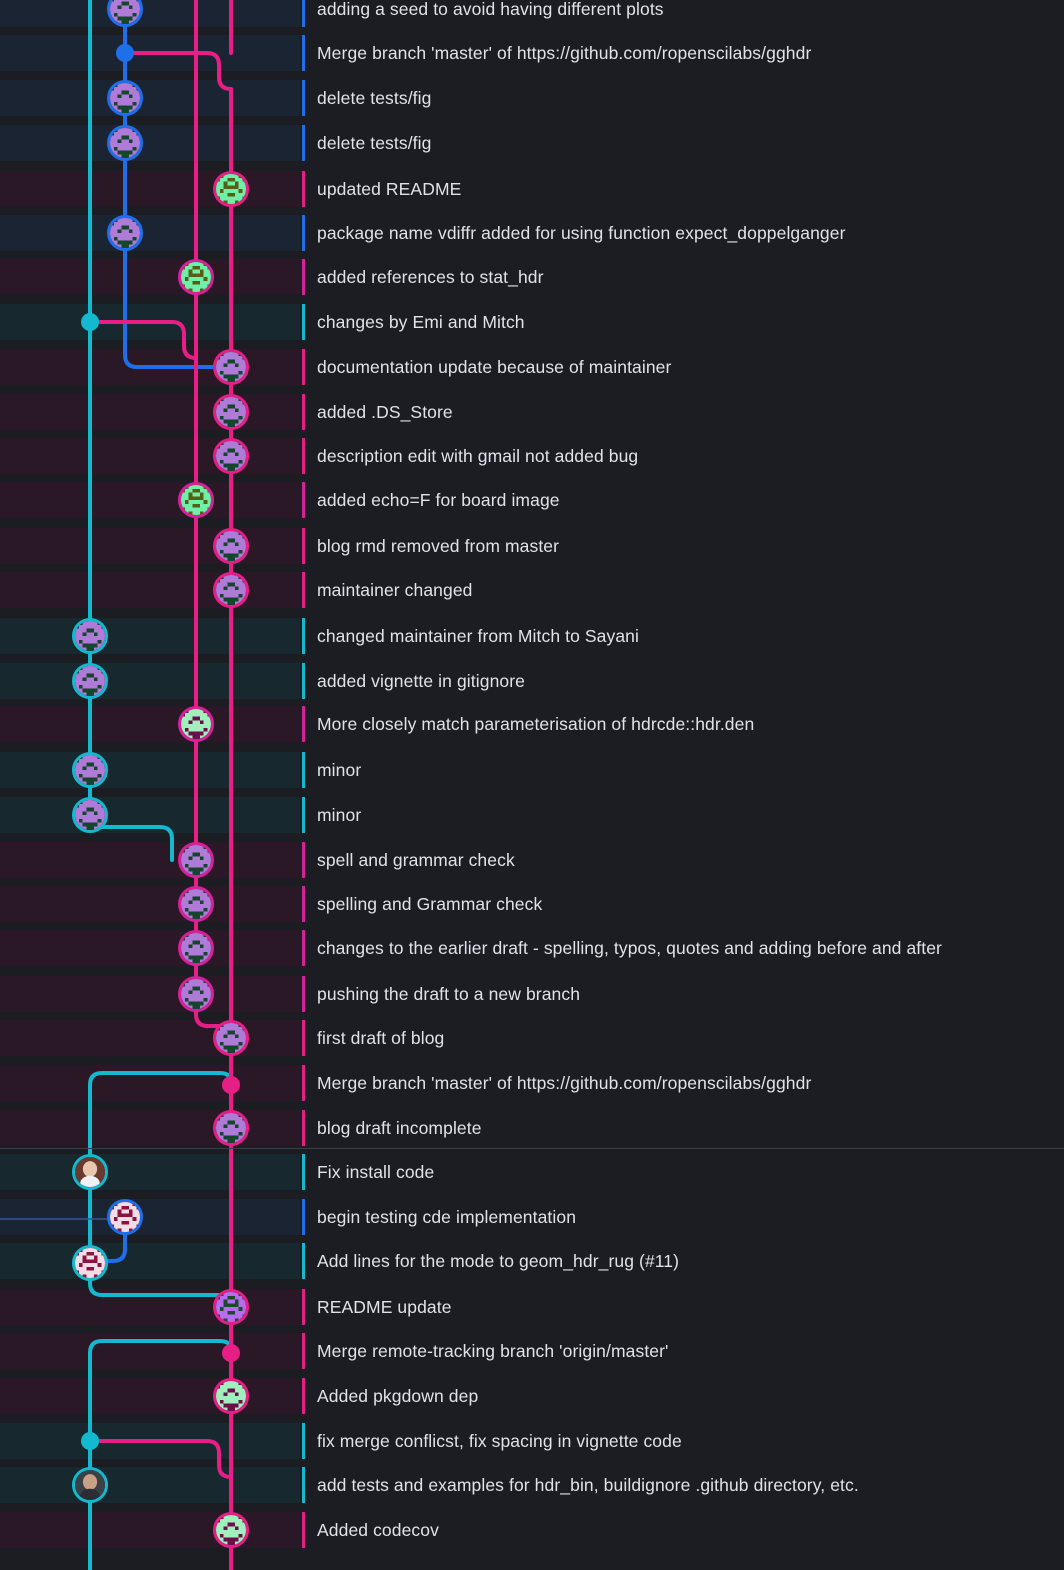  What do you see at coordinates (399, 1128) in the screenshot?
I see `commit-message: blog draft incomplete` at bounding box center [399, 1128].